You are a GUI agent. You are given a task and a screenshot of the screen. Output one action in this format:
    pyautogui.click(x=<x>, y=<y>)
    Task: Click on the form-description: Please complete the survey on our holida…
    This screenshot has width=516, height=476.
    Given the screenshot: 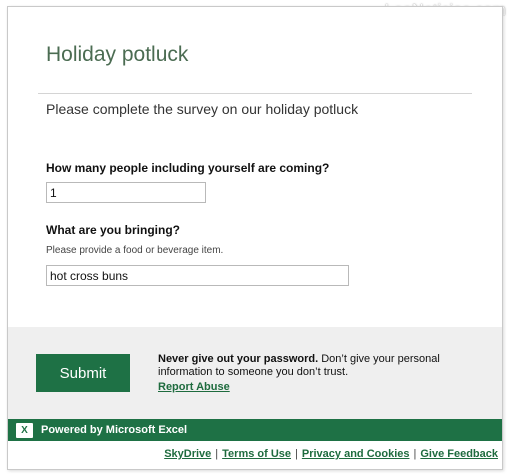 What is the action you would take?
    pyautogui.click(x=202, y=109)
    